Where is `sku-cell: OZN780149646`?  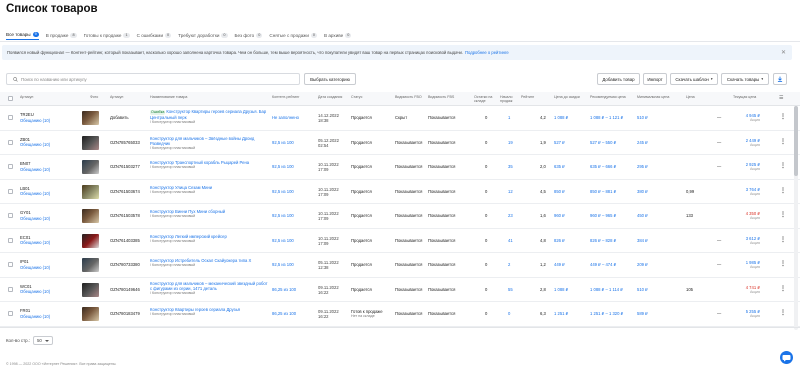
sku-cell: OZN780149646 is located at coordinates (125, 289).